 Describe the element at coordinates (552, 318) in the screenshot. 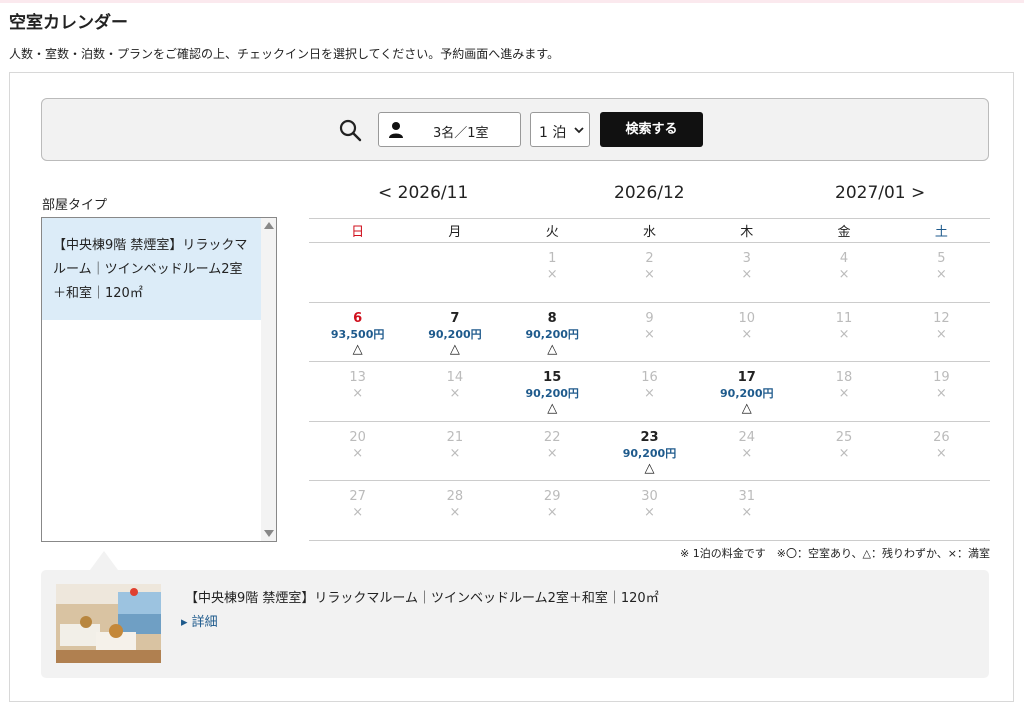

I see `day-number: 8` at that location.